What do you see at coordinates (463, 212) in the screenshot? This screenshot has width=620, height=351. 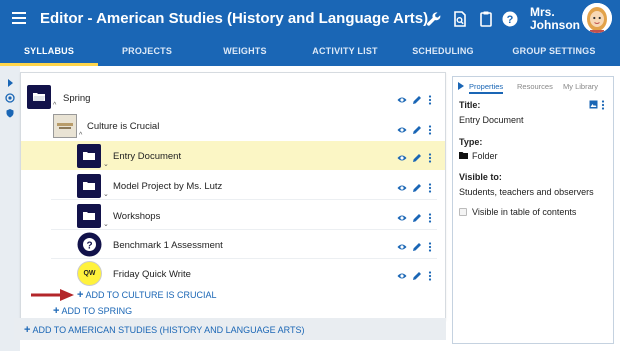 I see `toc-checkbox` at bounding box center [463, 212].